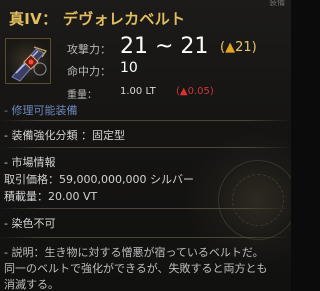 The image size is (320, 291). Describe the element at coordinates (31, 284) in the screenshot. I see `description-line: 消滅する。` at that location.